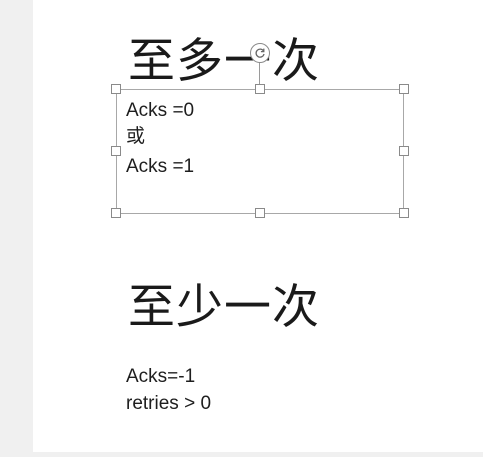 This screenshot has width=483, height=457. What do you see at coordinates (224, 62) in the screenshot?
I see `heading-at-most-once: 至多一次` at bounding box center [224, 62].